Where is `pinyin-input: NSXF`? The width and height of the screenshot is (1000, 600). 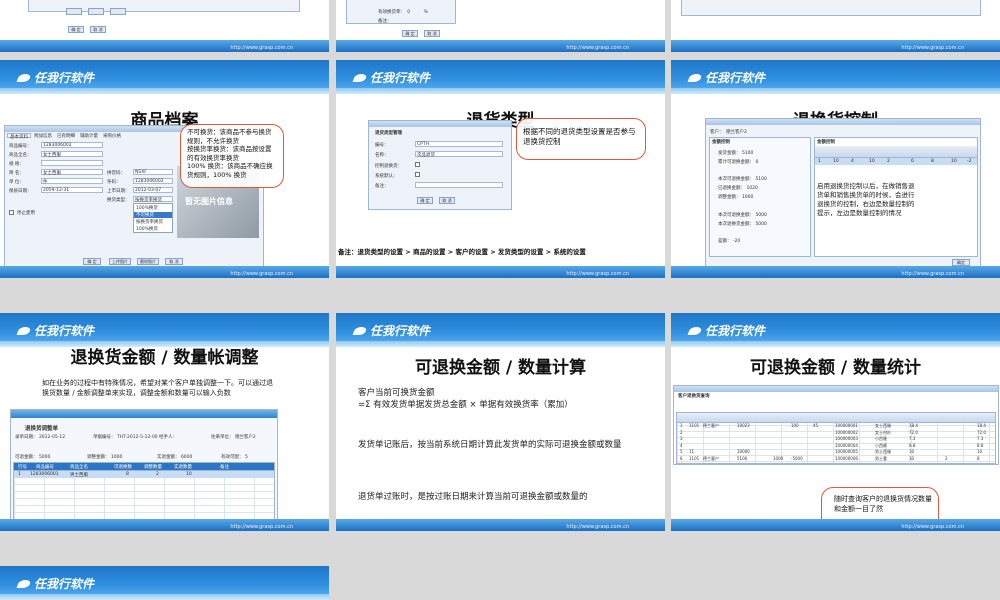
pinyin-input: NSXF is located at coordinates (153, 172).